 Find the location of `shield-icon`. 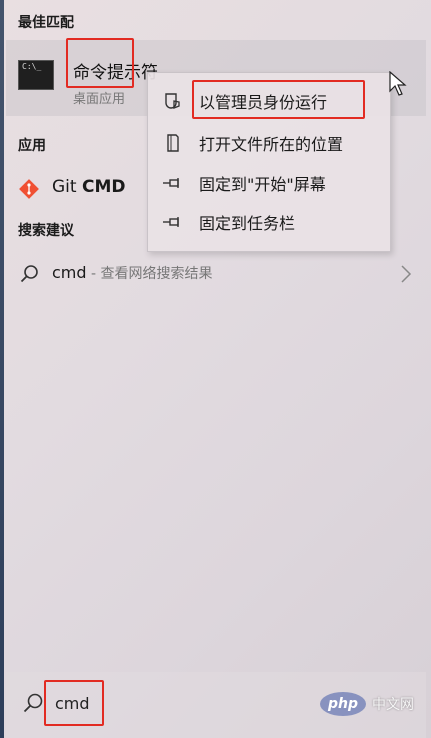

shield-icon is located at coordinates (173, 101).